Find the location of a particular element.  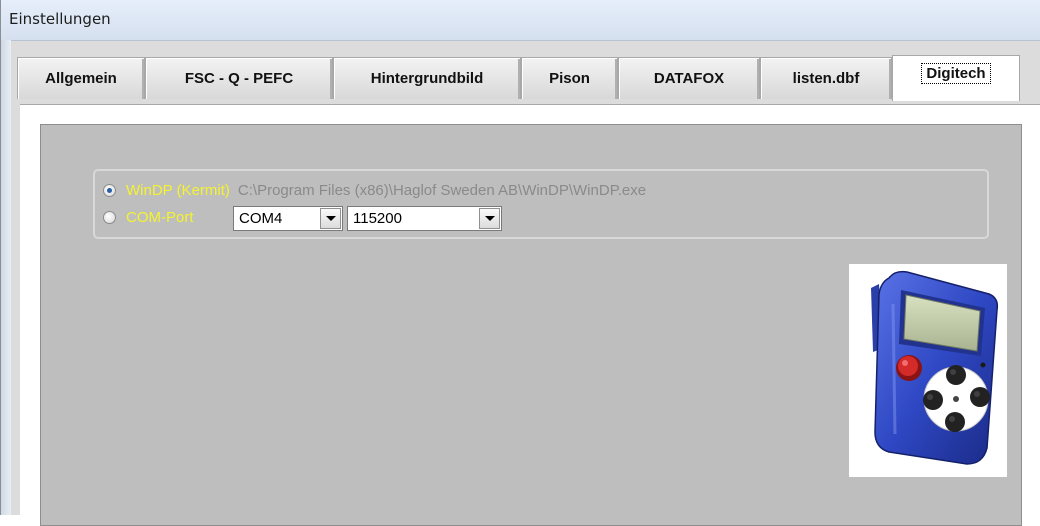

comport-radio is located at coordinates (109, 217).